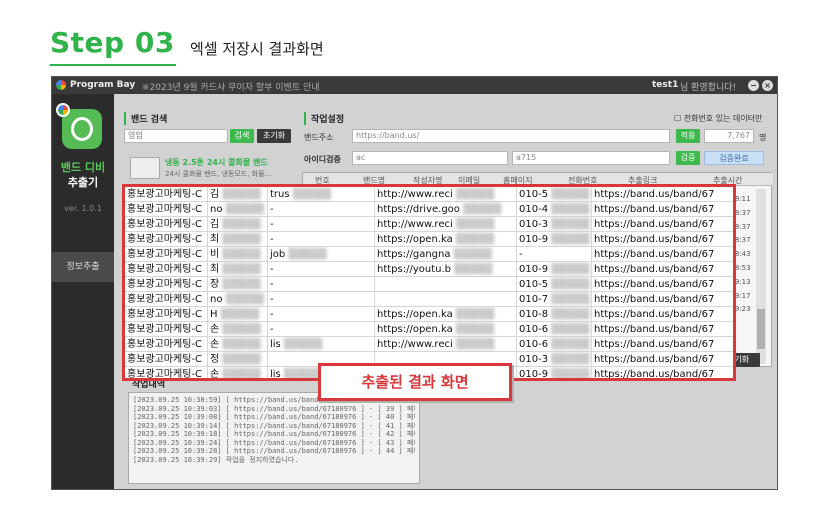 The width and height of the screenshot is (819, 512). What do you see at coordinates (61, 85) in the screenshot?
I see `programbay-logo-icon` at bounding box center [61, 85].